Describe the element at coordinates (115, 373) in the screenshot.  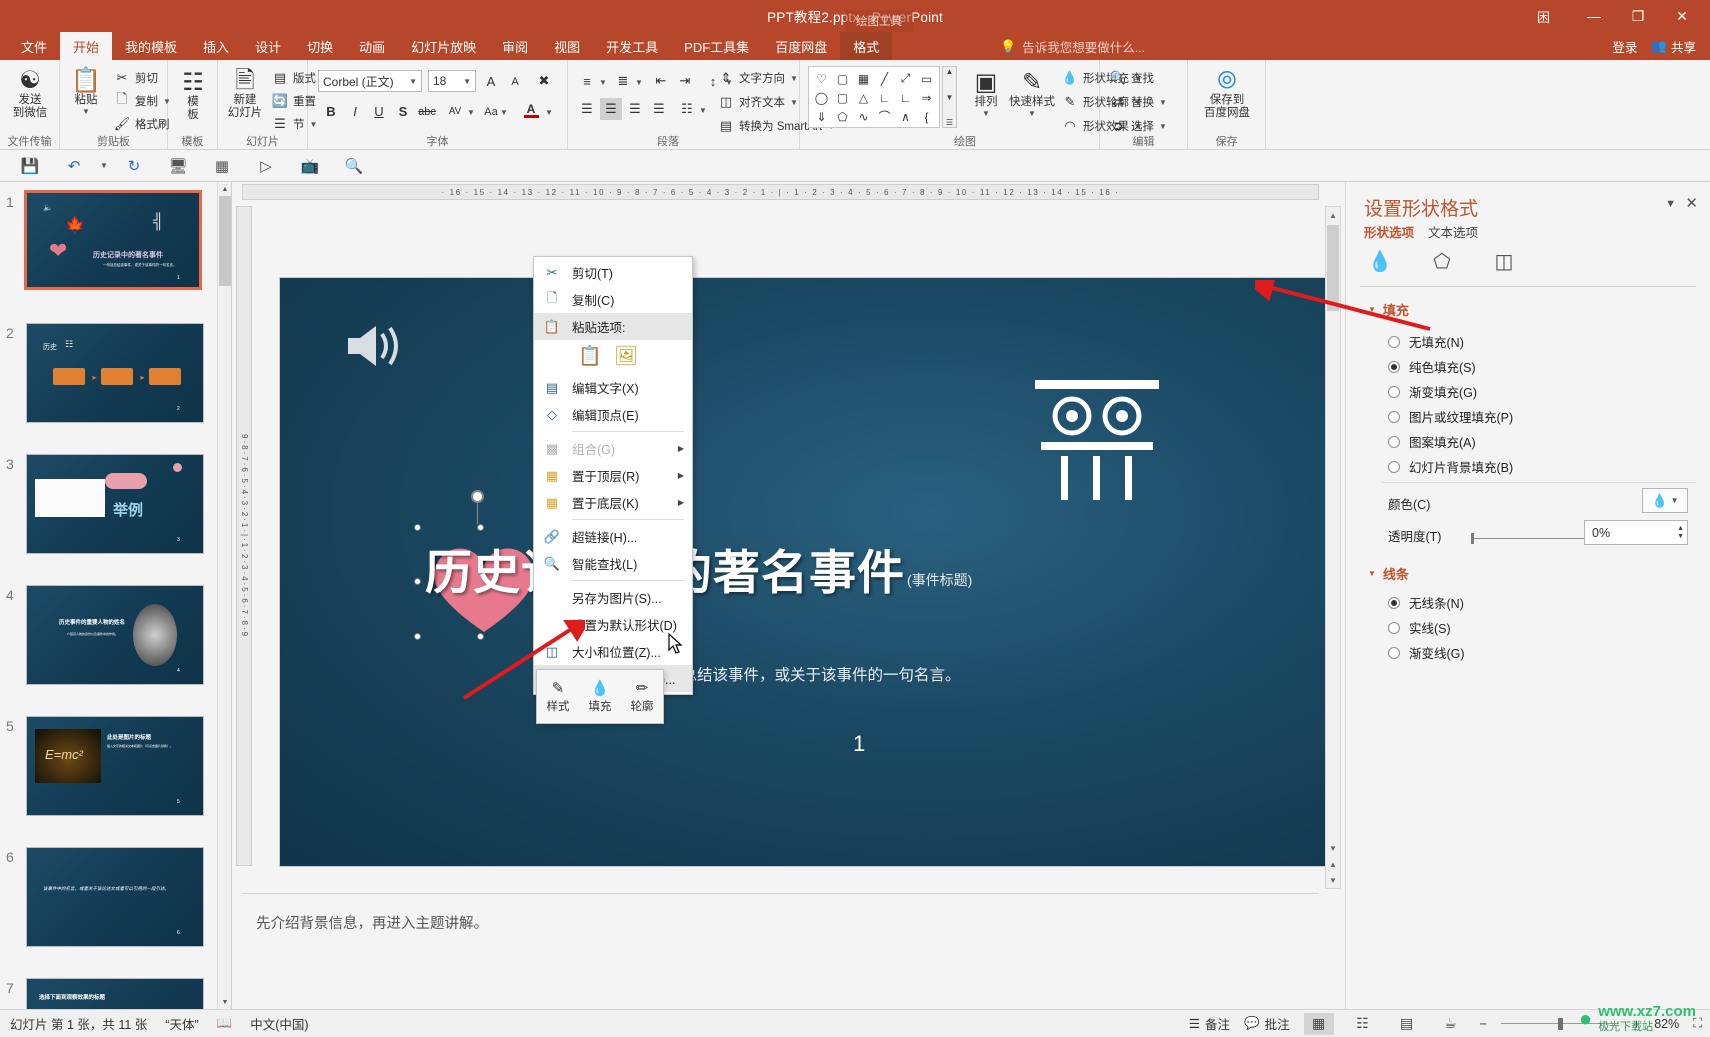
I see `thumbnail-slide-2: 历史 ☷ ➤ ➤ 2` at that location.